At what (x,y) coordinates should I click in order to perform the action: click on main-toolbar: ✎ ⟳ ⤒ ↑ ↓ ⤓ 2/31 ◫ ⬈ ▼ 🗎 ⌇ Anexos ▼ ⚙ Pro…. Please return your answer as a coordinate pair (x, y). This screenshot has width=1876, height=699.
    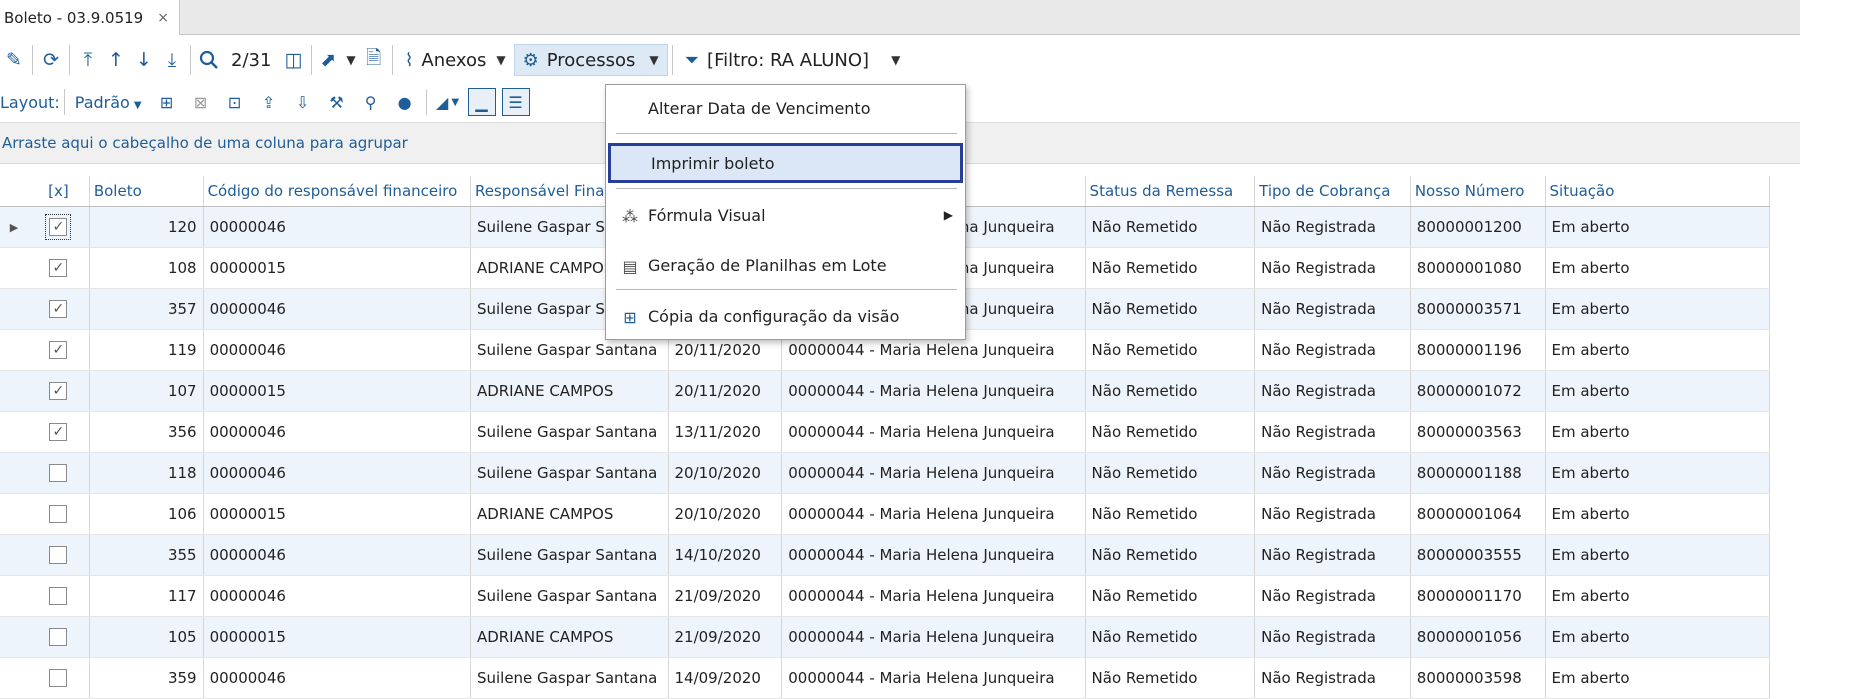
    Looking at the image, I should click on (900, 60).